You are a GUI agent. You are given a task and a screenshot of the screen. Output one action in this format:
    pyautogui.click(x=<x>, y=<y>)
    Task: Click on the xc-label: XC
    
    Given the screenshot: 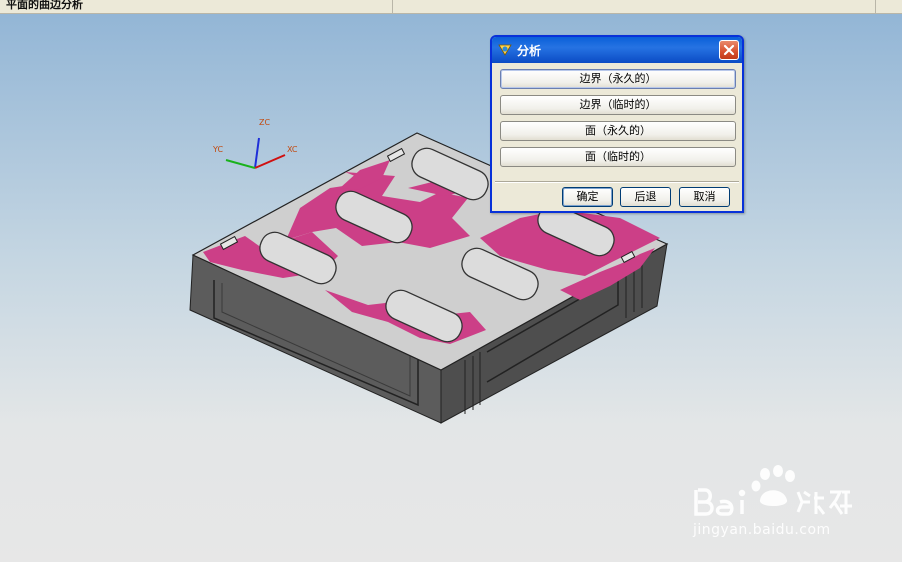 What is the action you would take?
    pyautogui.click(x=292, y=149)
    